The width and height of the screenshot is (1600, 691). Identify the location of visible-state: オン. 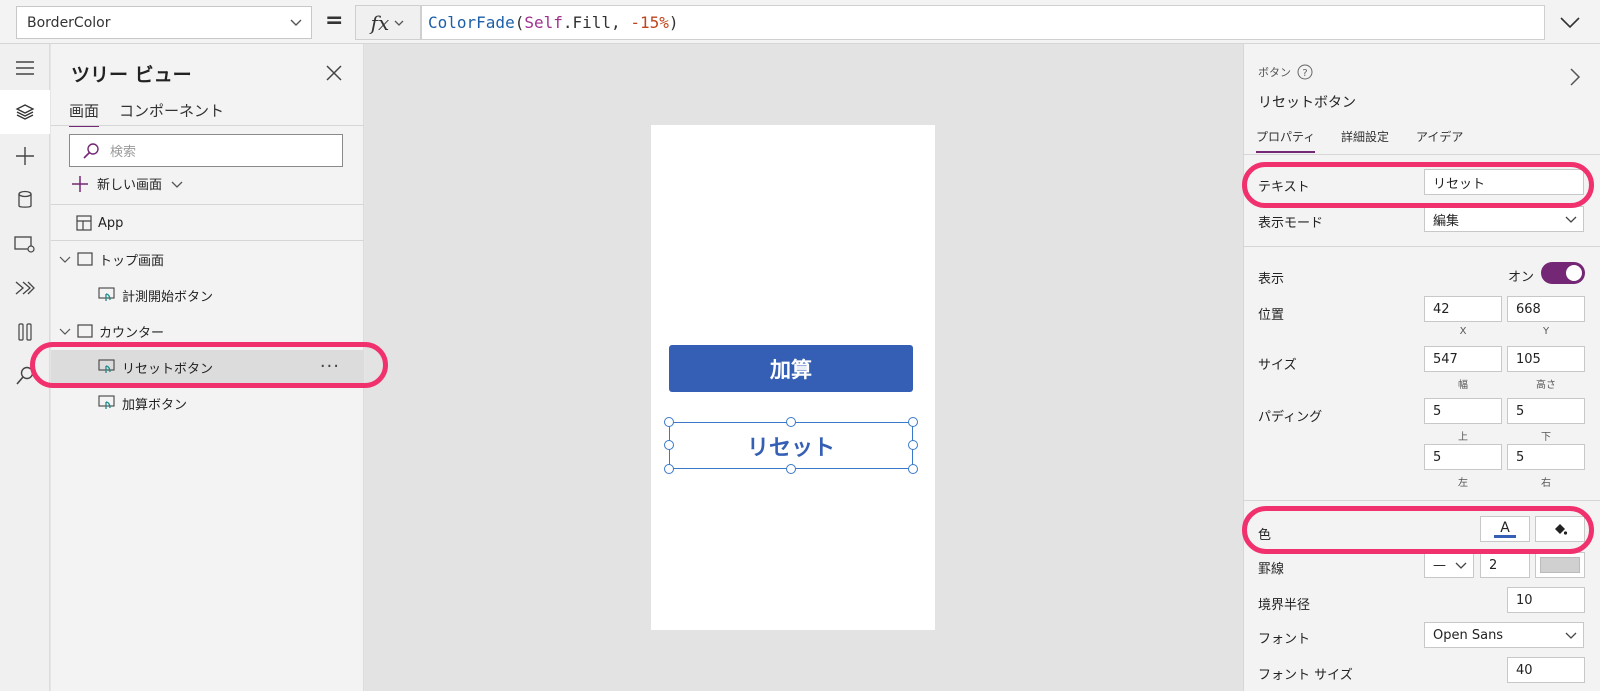
(1521, 277).